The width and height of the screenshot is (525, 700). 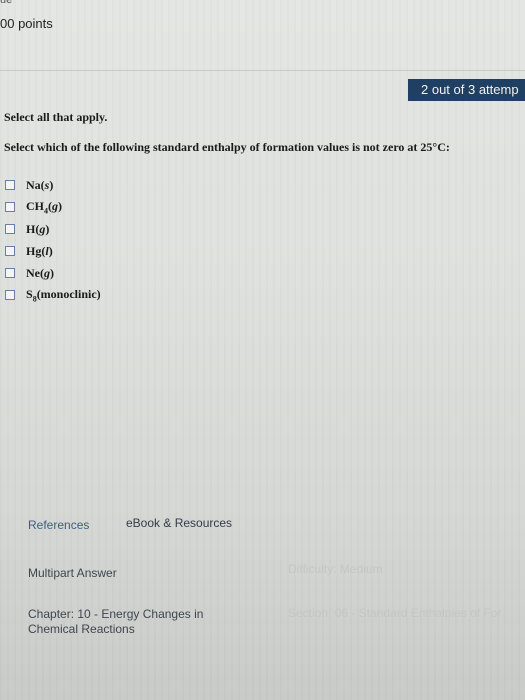 I want to click on references-link: References, so click(x=58, y=525).